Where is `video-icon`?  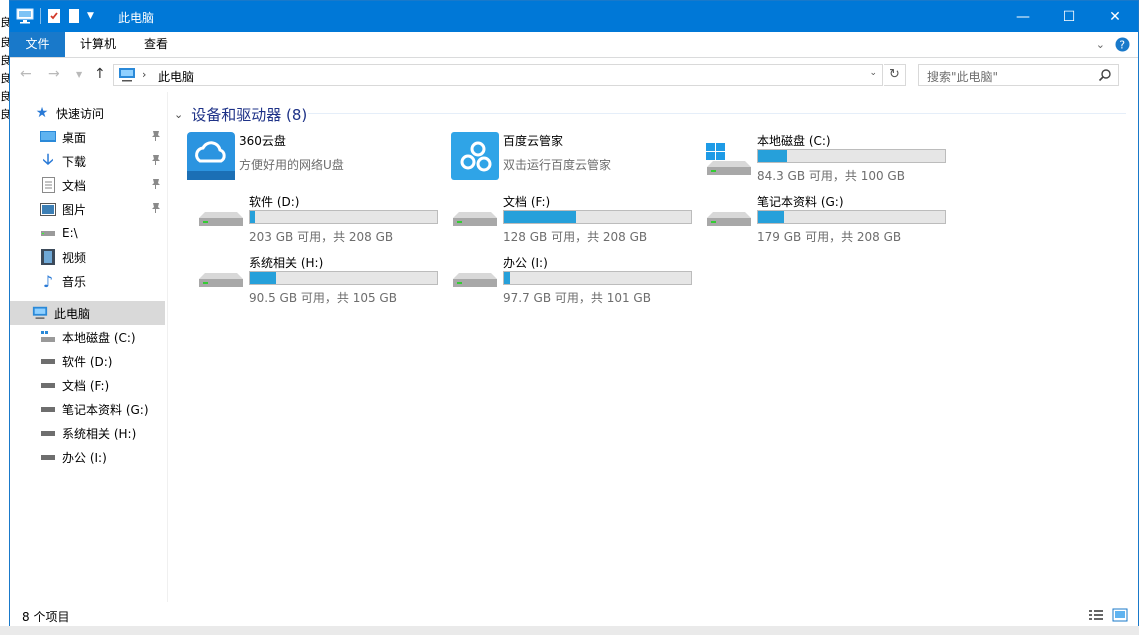 video-icon is located at coordinates (48, 257).